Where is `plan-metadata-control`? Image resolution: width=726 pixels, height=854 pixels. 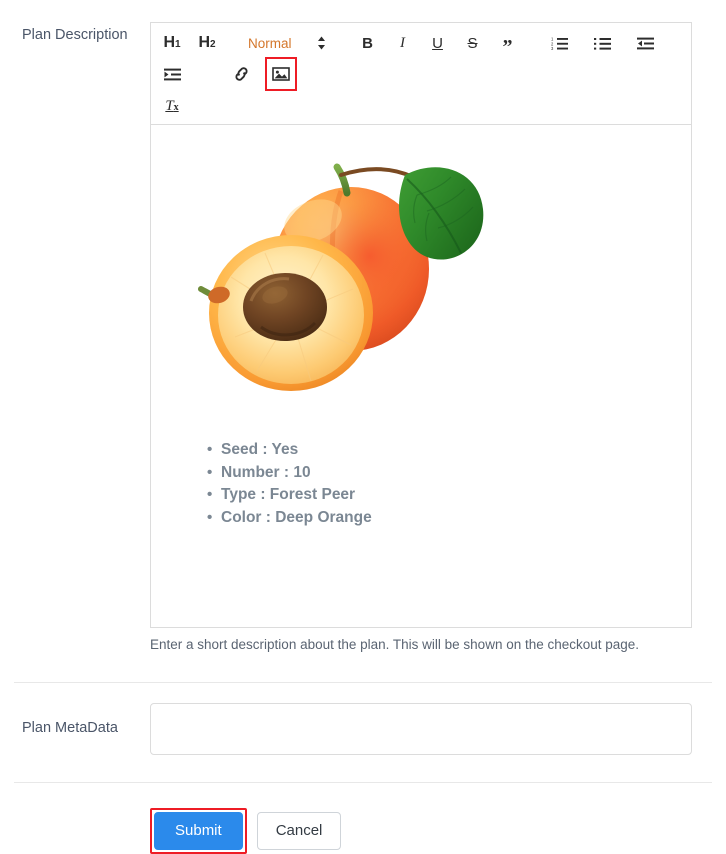
plan-metadata-control is located at coordinates (438, 731).